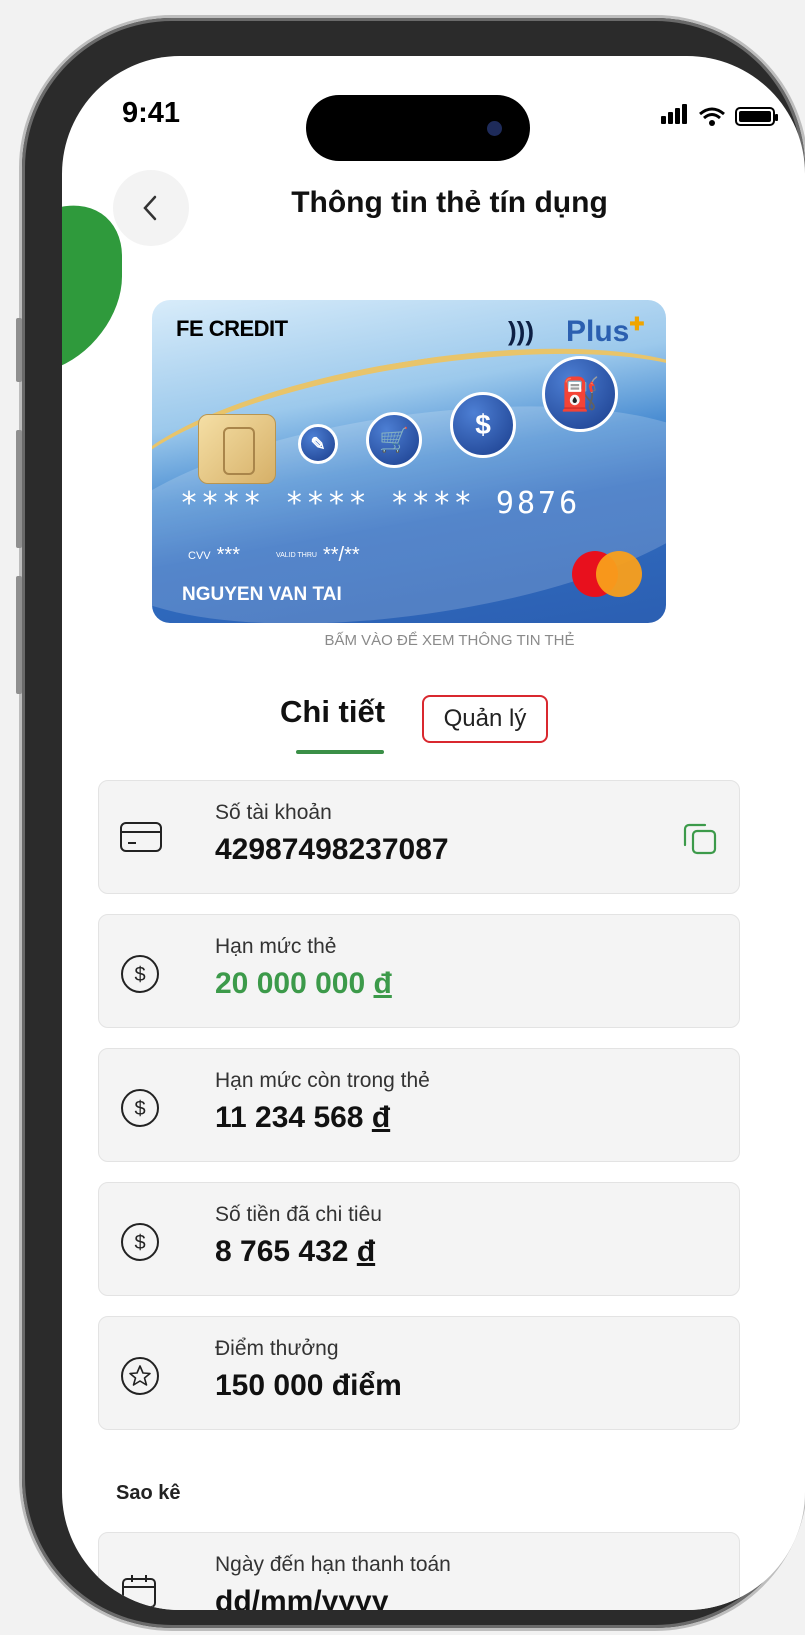  Describe the element at coordinates (274, 555) in the screenshot. I see `card-security: CVV *** VALID THRU **/**` at that location.